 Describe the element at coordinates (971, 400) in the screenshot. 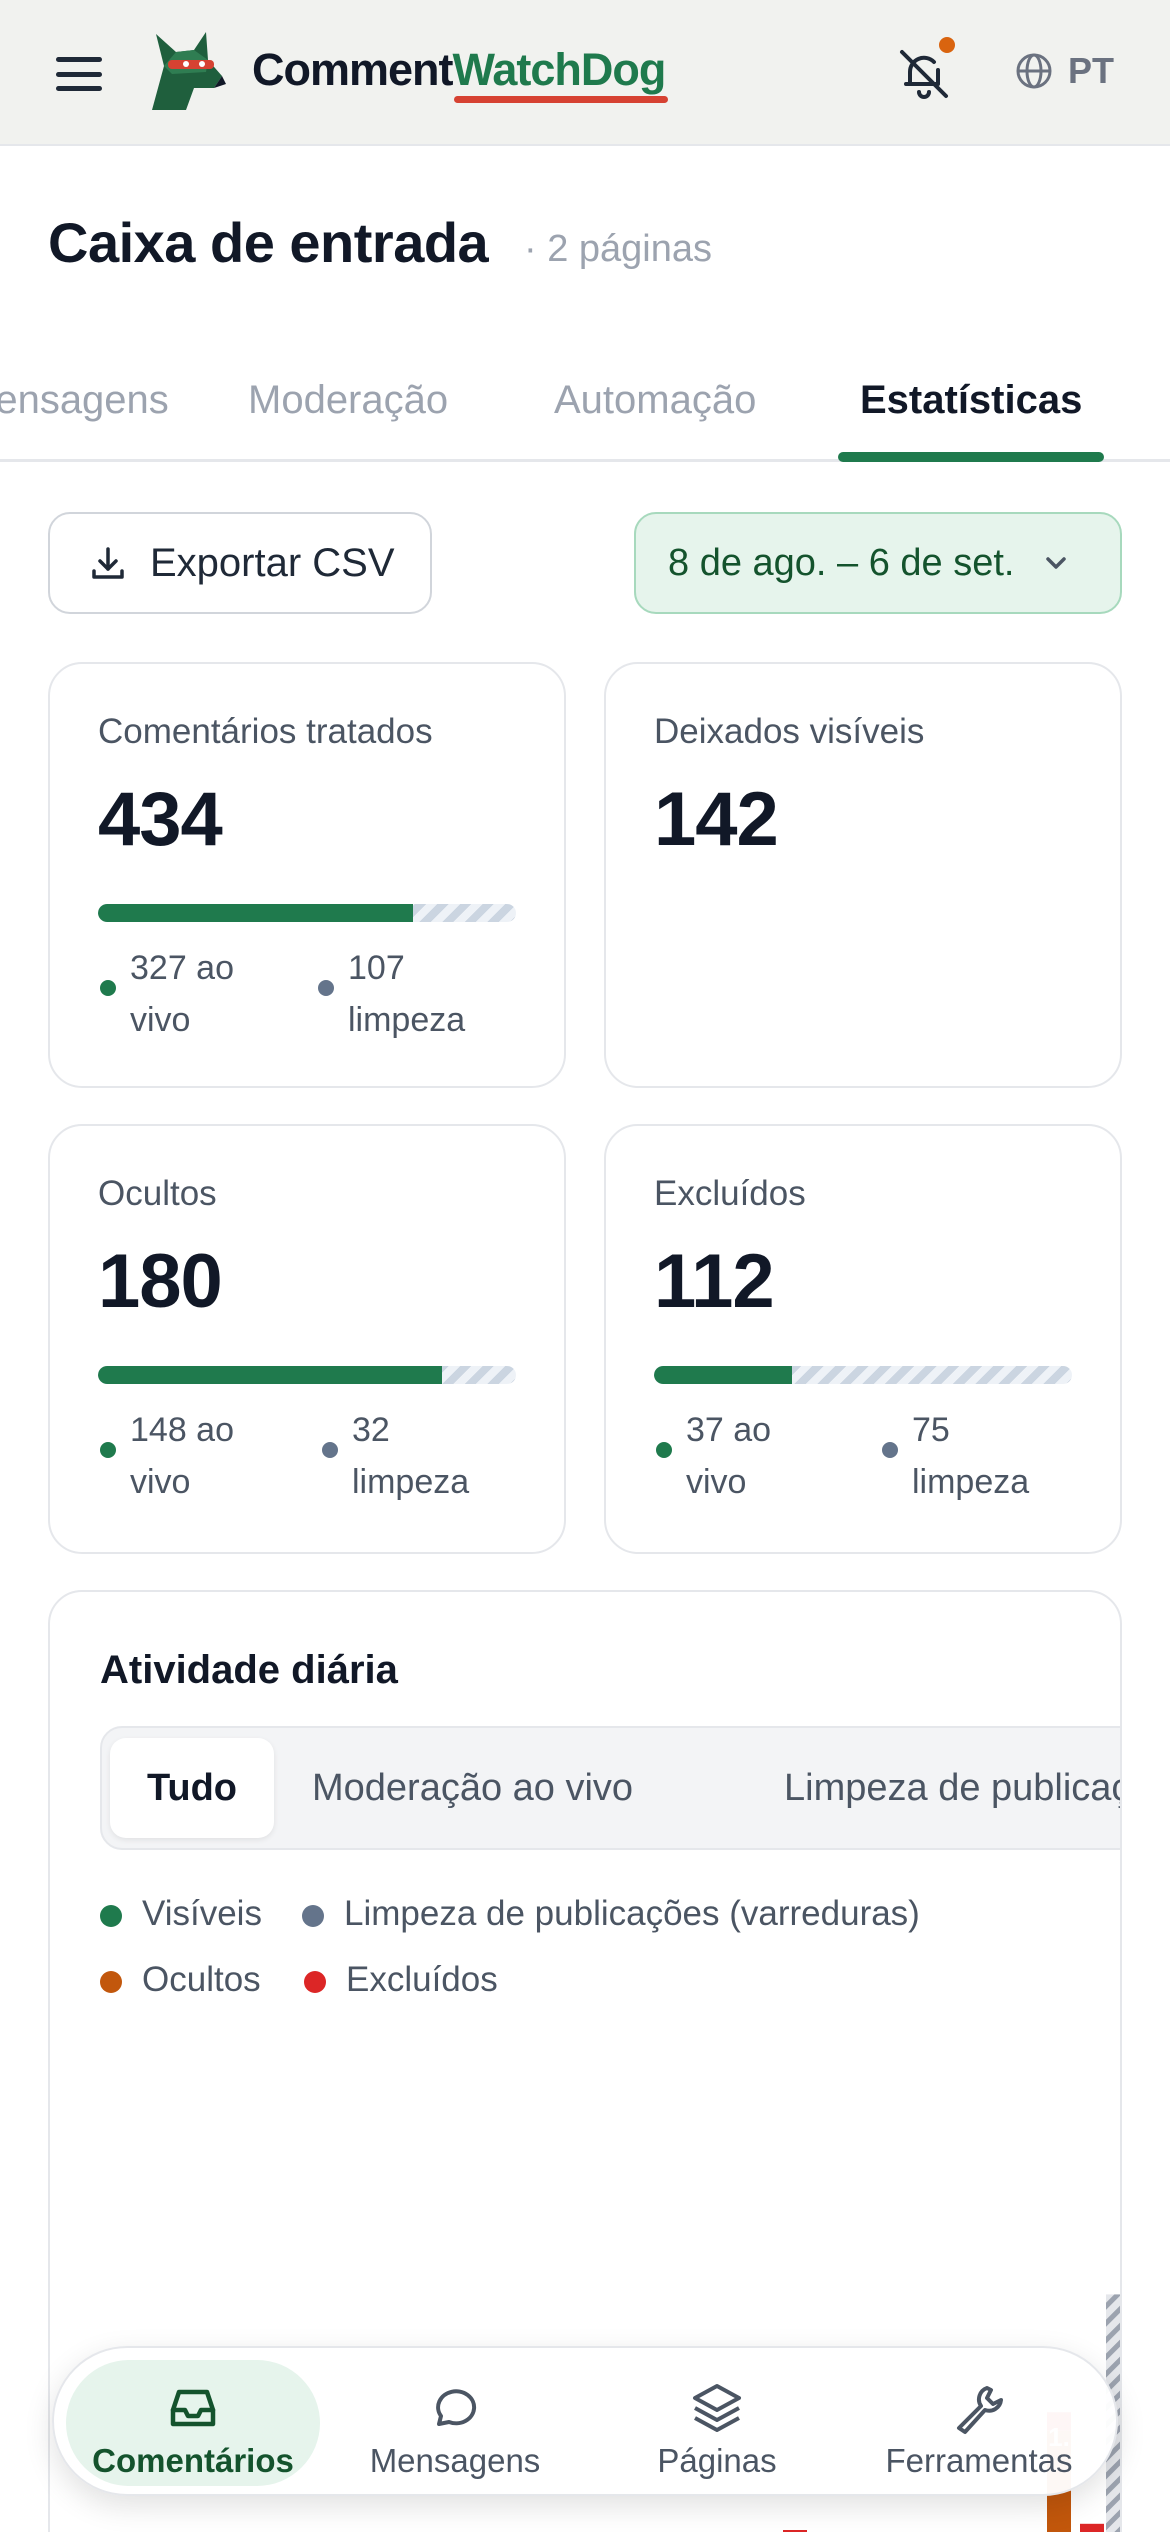

I see `tab-statistics: Estatísticas` at that location.